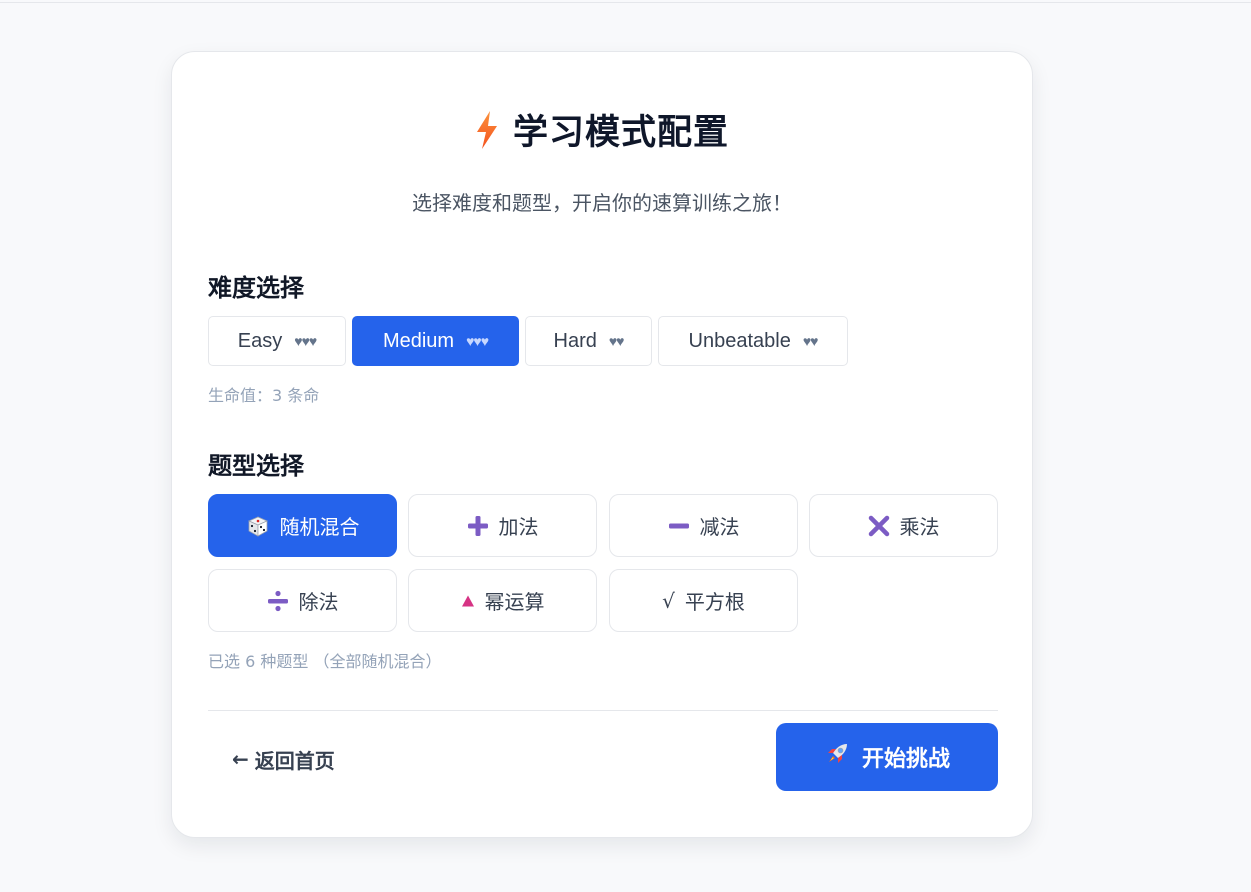 This screenshot has width=1251, height=892. I want to click on footer-divider, so click(603, 710).